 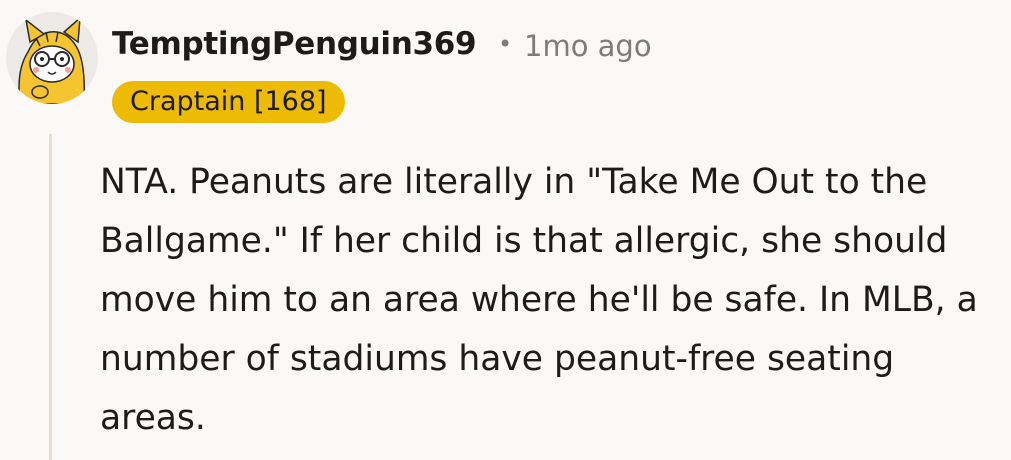 I want to click on thread-line, so click(x=50, y=297).